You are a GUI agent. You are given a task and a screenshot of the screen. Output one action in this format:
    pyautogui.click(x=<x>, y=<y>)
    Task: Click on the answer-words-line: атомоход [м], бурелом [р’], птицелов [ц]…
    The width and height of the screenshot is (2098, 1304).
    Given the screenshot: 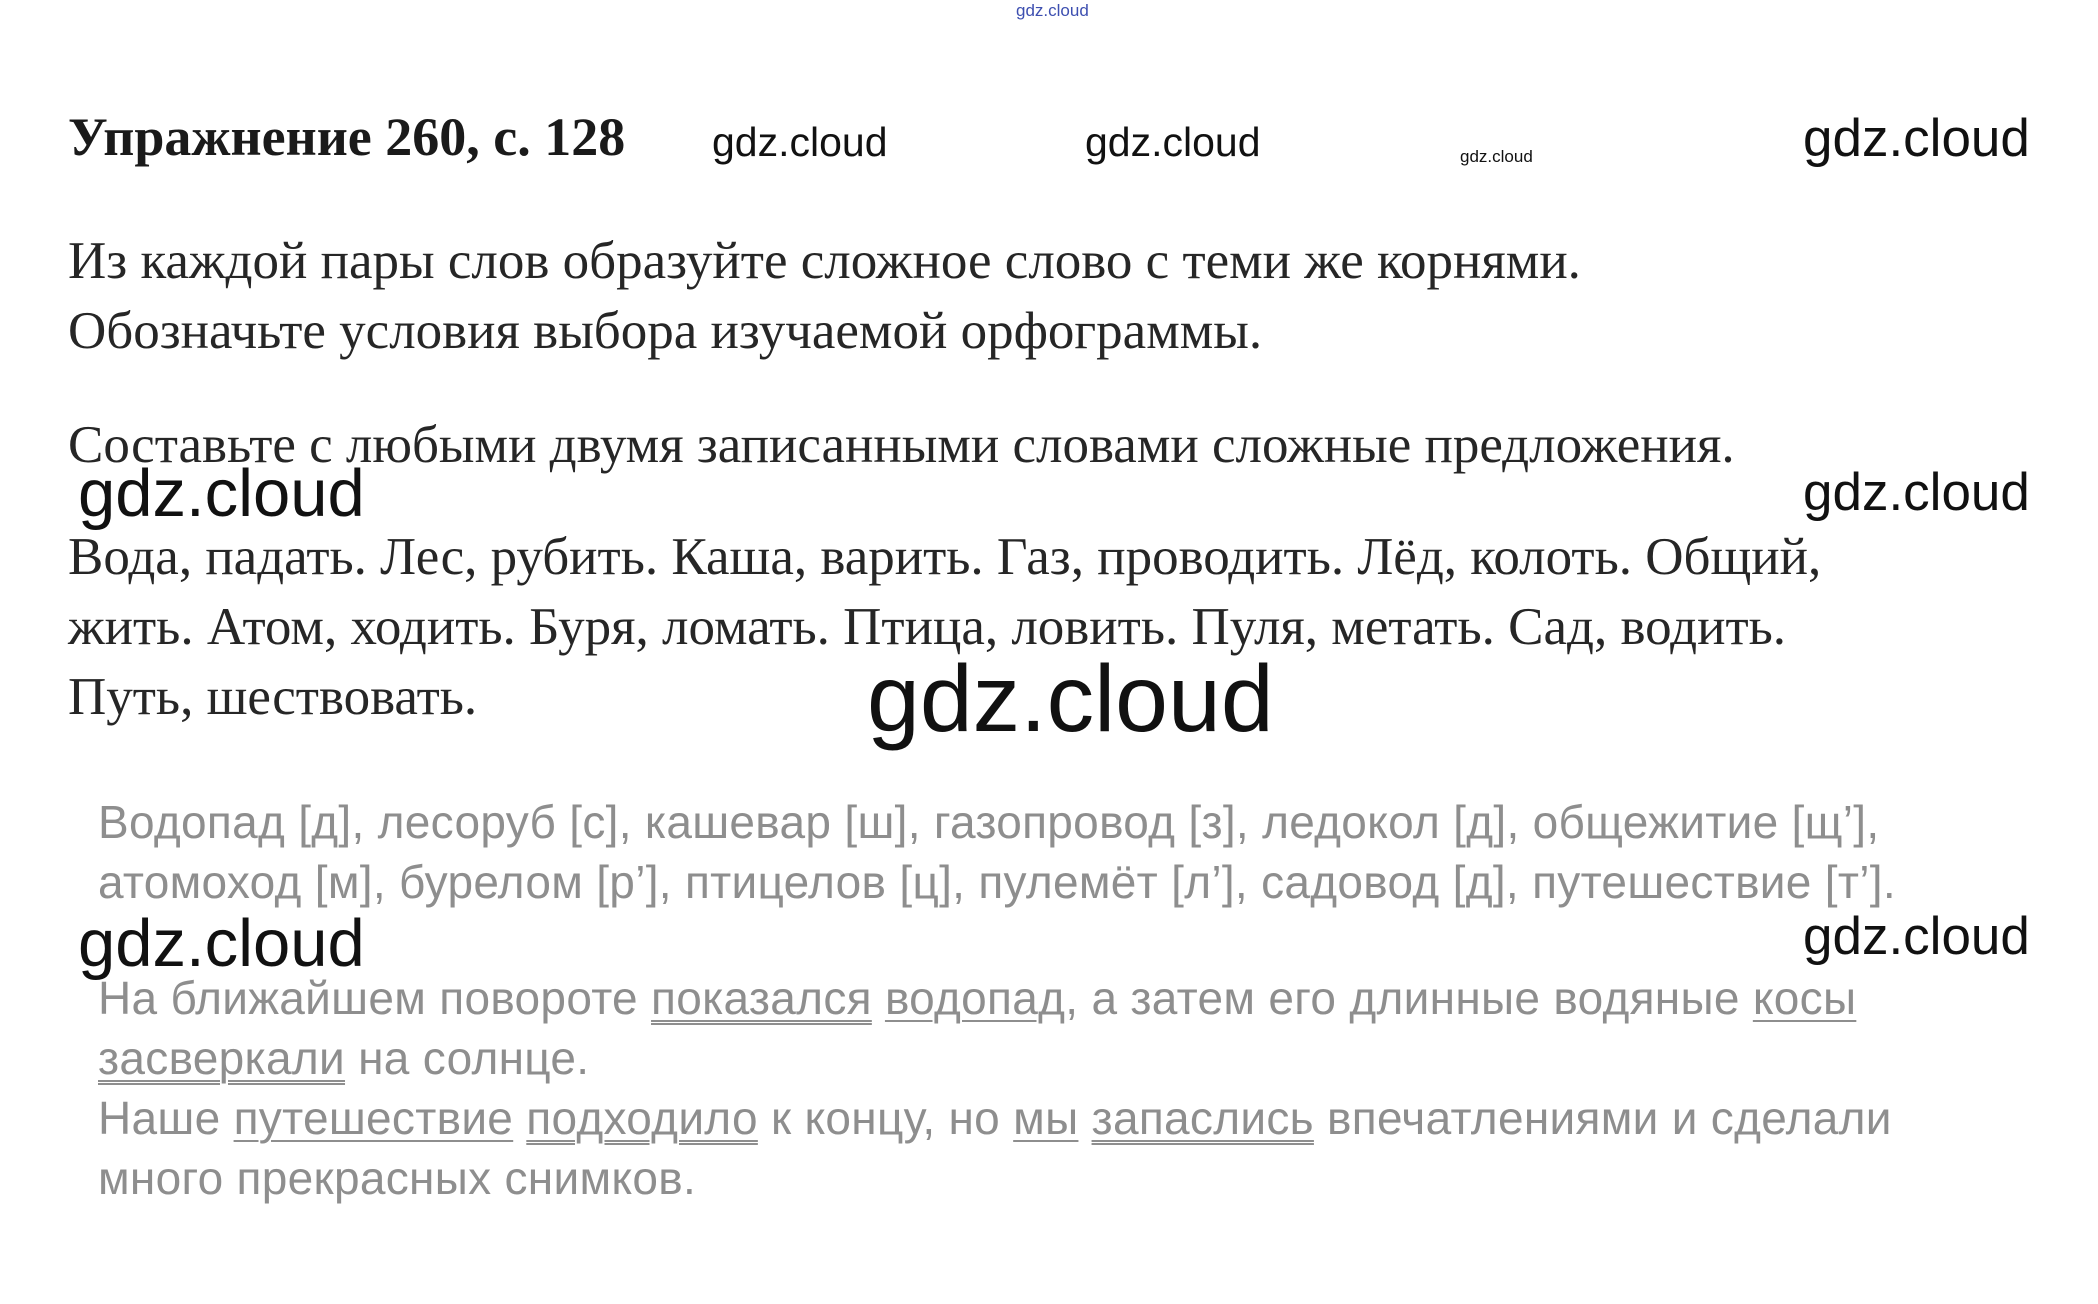 What is the action you would take?
    pyautogui.click(x=997, y=882)
    